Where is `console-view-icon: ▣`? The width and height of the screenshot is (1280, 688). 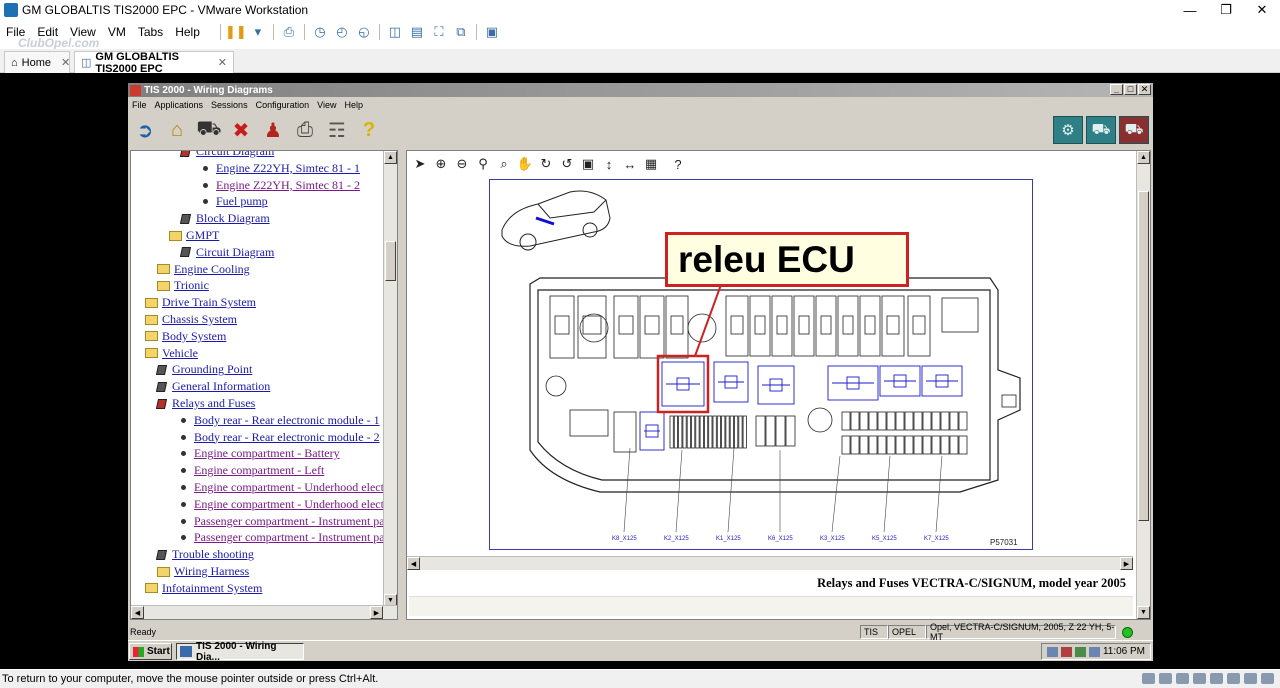
console-view-icon: ▣ is located at coordinates (492, 32).